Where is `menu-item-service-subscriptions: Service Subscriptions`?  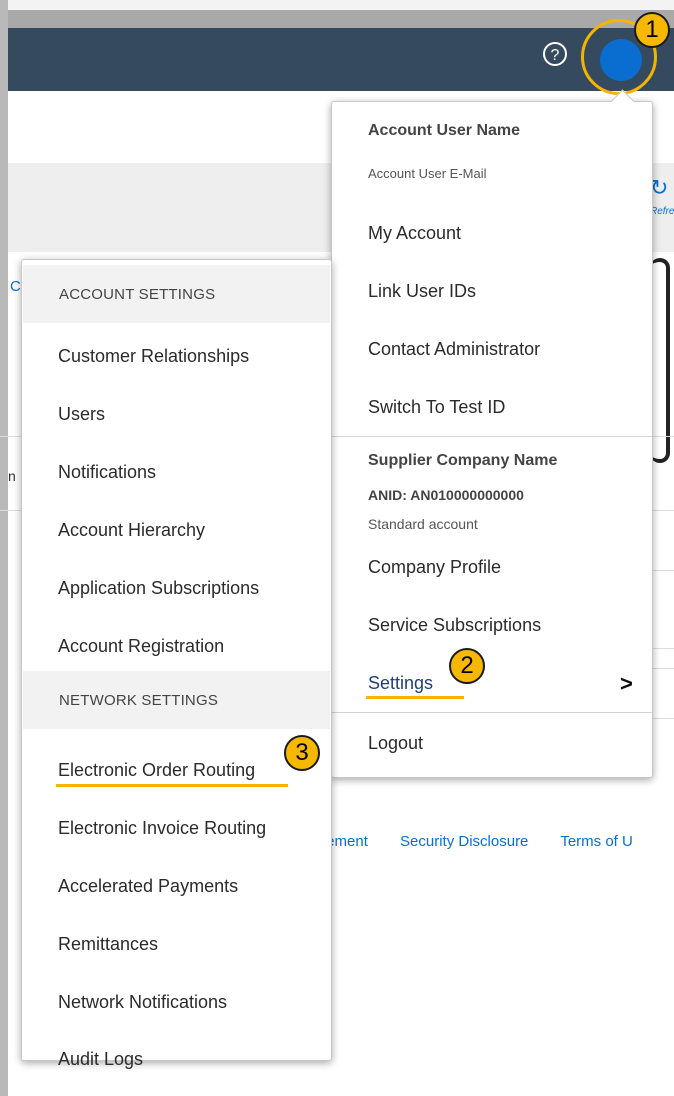
menu-item-service-subscriptions: Service Subscriptions is located at coordinates (454, 625).